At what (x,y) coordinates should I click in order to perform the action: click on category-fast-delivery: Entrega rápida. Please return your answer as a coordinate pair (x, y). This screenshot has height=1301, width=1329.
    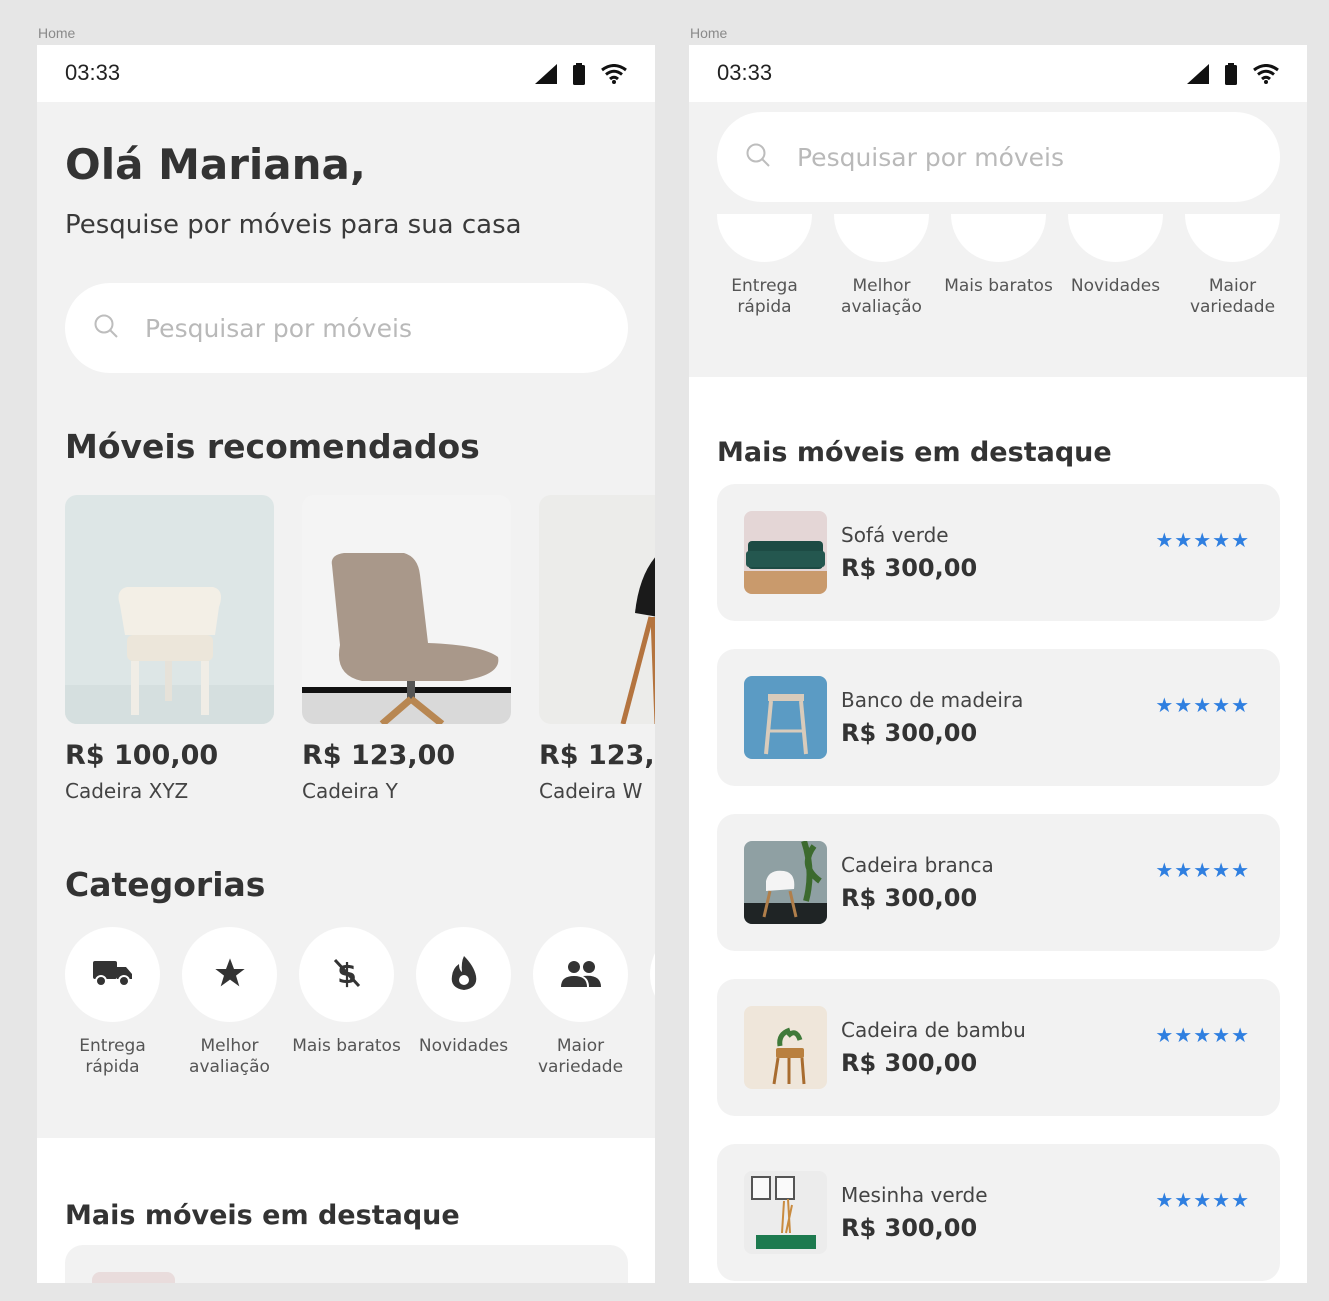
    Looking at the image, I should click on (112, 1002).